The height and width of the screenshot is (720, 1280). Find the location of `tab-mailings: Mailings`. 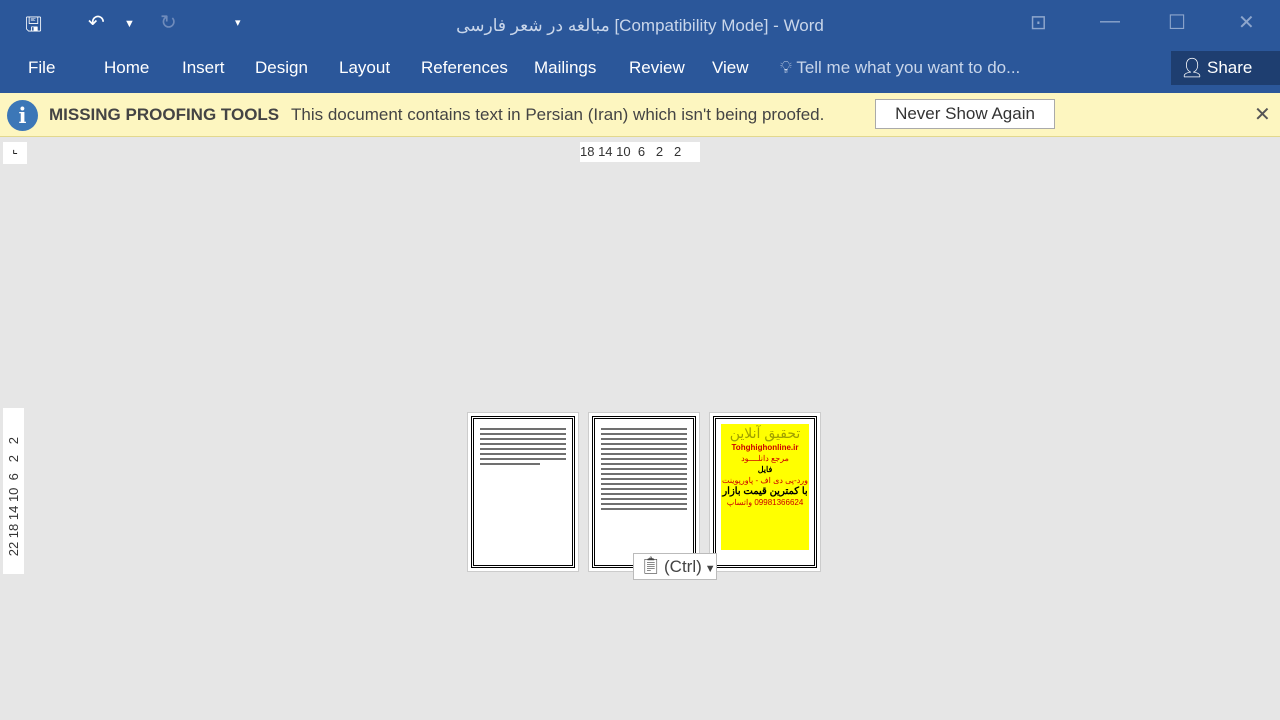

tab-mailings: Mailings is located at coordinates (565, 68).